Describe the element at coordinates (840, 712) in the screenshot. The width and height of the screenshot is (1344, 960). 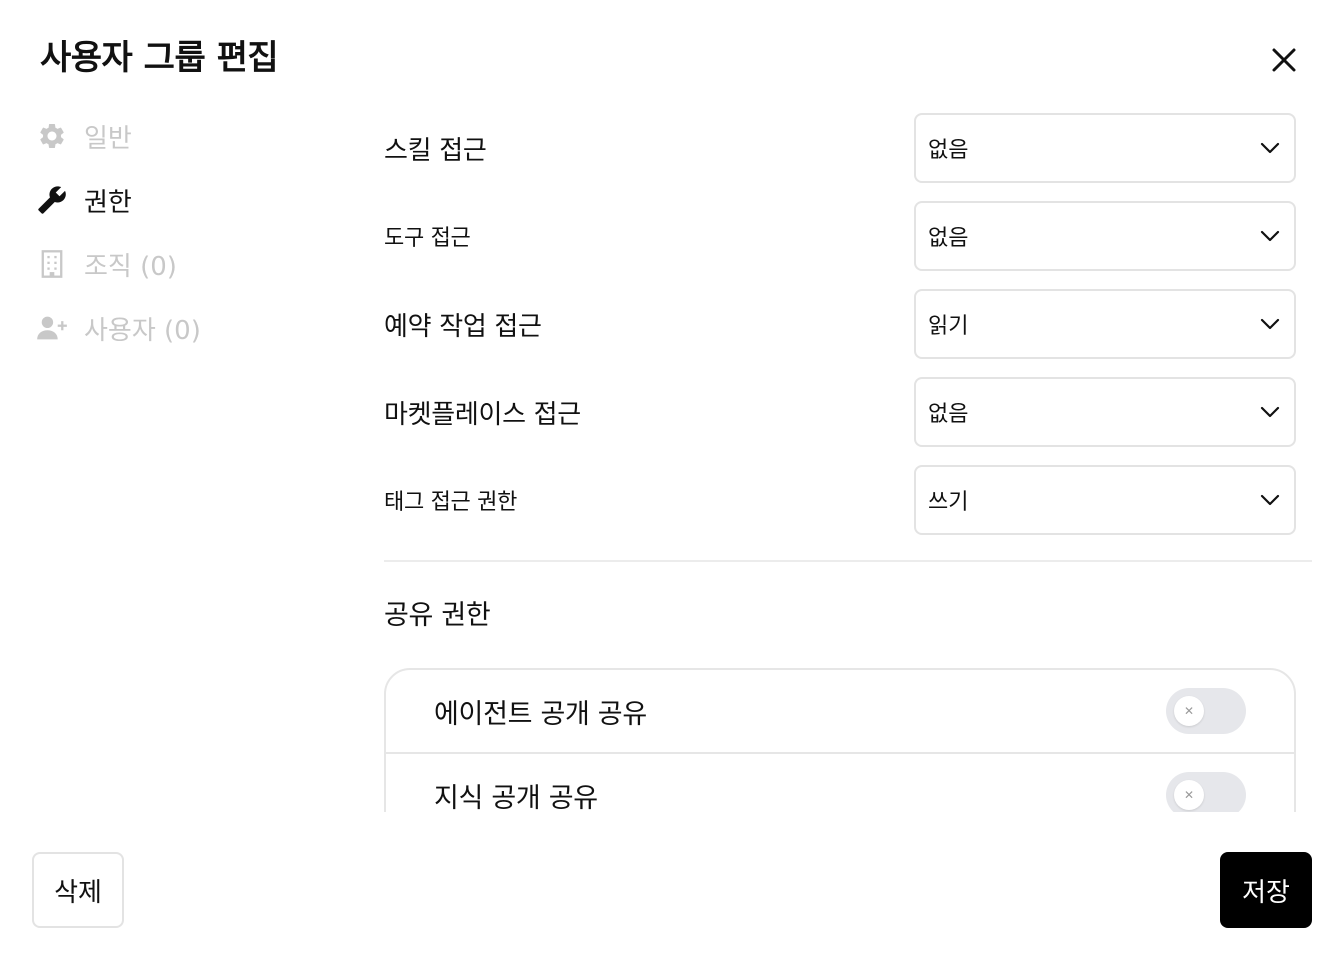
I see `share-row-public-agents: 에이전트 공개 공유 ✕` at that location.